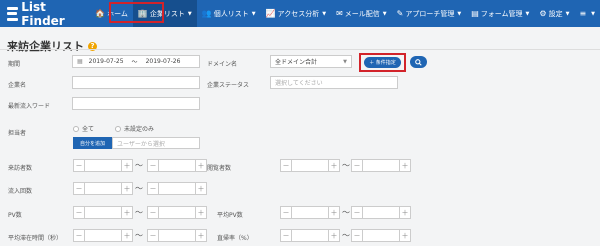  I want to click on nav-item-label: フォーム管理, so click(501, 13).